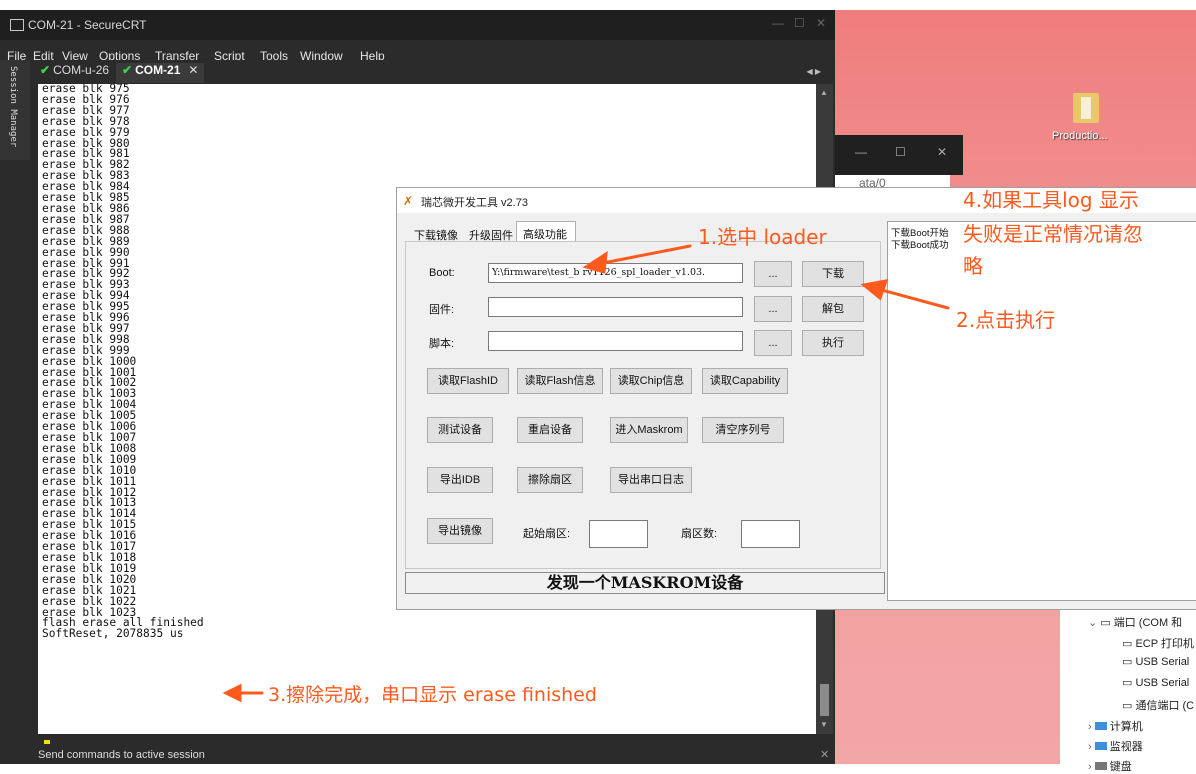 This screenshot has height=774, width=1196. What do you see at coordinates (1051, 200) in the screenshot?
I see `annotation-step4-line1: 4.如果工具log 显示` at bounding box center [1051, 200].